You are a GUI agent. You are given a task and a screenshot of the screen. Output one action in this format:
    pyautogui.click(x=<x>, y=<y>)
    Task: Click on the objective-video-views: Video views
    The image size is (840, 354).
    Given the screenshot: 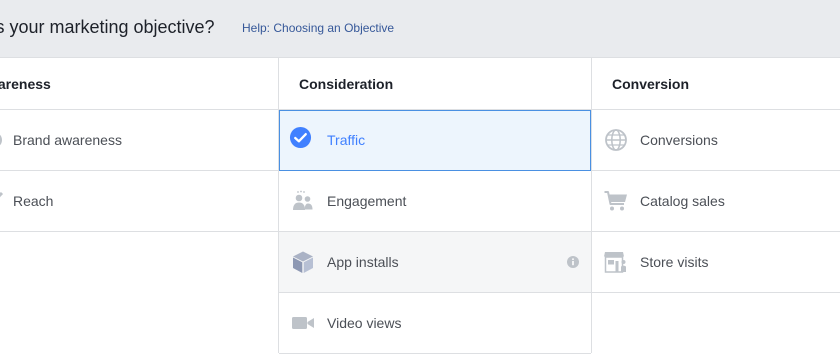 What is the action you would take?
    pyautogui.click(x=435, y=323)
    